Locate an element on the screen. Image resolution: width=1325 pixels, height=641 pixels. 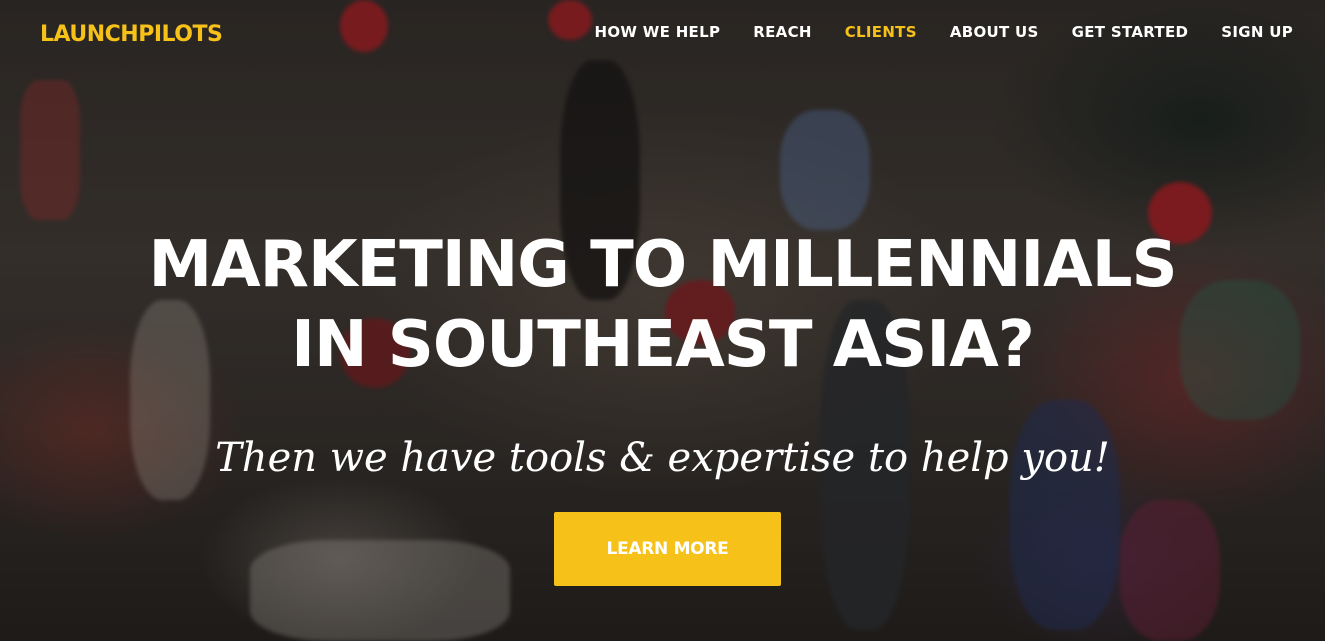
nav-item-clients: CLIENTS is located at coordinates (881, 32).